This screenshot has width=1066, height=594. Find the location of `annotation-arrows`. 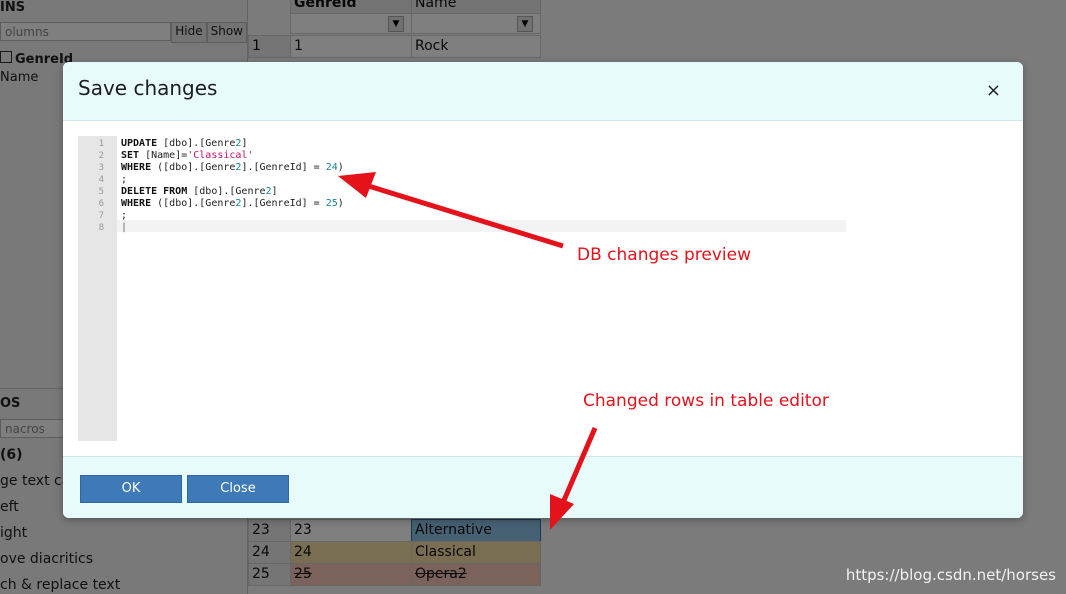

annotation-arrows is located at coordinates (468, 351).